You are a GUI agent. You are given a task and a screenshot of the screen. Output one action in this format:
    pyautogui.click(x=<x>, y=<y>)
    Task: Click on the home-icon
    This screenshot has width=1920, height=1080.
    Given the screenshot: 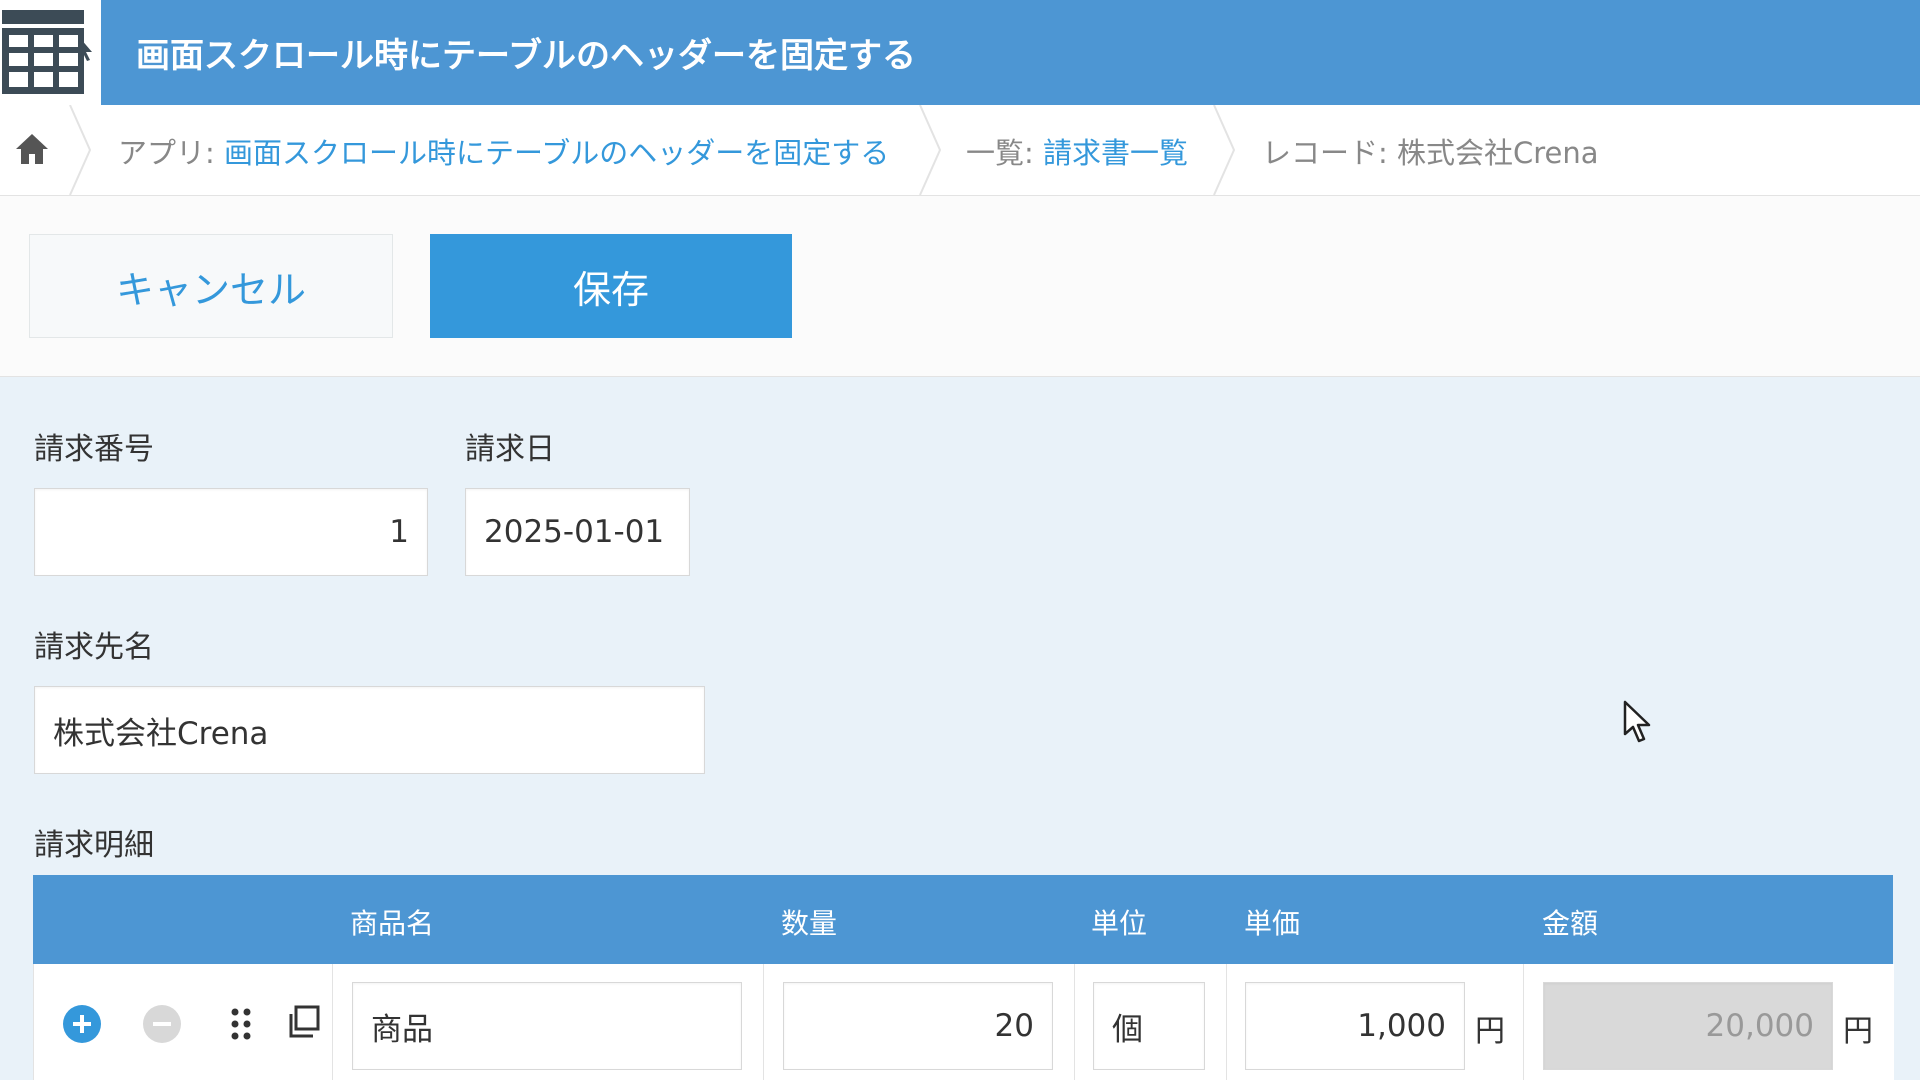 What is the action you would take?
    pyautogui.click(x=32, y=149)
    